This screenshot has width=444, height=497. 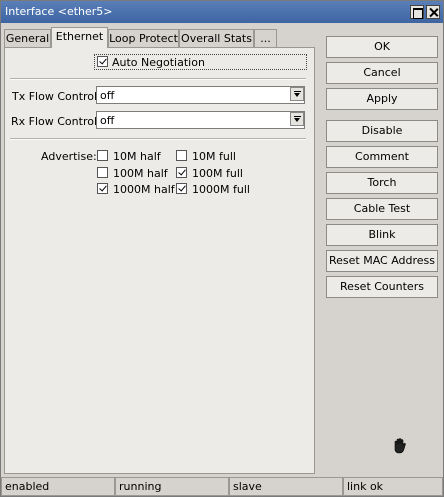 What do you see at coordinates (143, 38) in the screenshot?
I see `tab-loop-protect: Loop Protect` at bounding box center [143, 38].